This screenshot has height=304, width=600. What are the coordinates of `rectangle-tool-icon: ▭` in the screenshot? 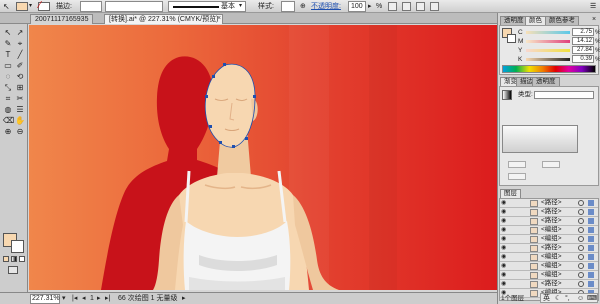 It's located at (8, 66).